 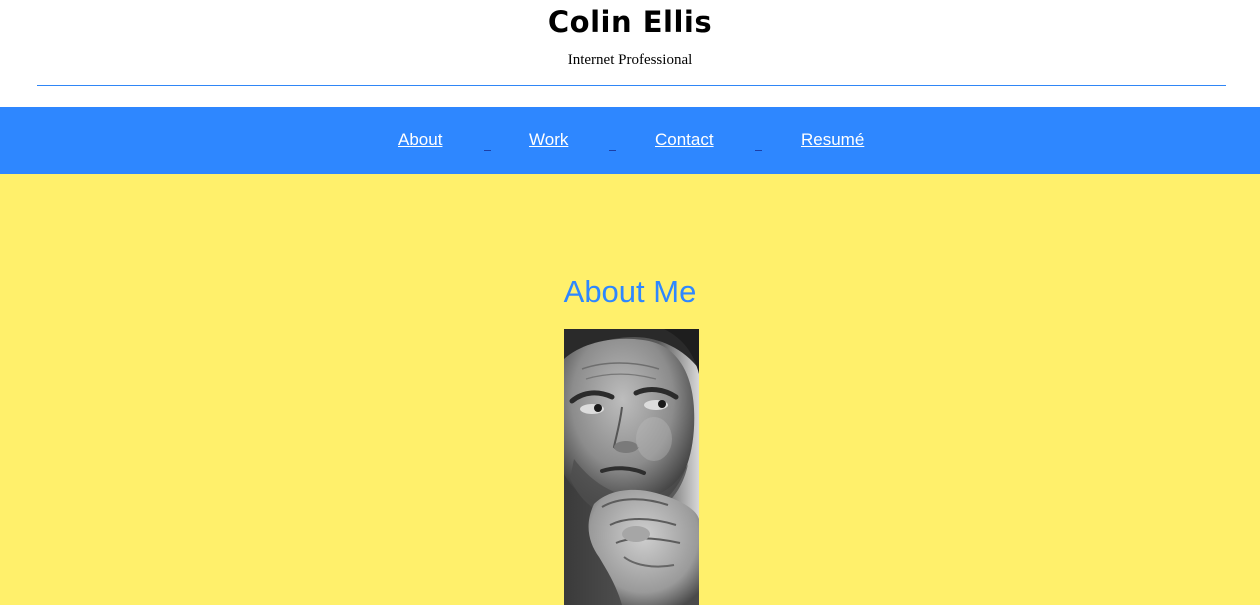 What do you see at coordinates (630, 60) in the screenshot?
I see `site-subtitle: Internet Professional` at bounding box center [630, 60].